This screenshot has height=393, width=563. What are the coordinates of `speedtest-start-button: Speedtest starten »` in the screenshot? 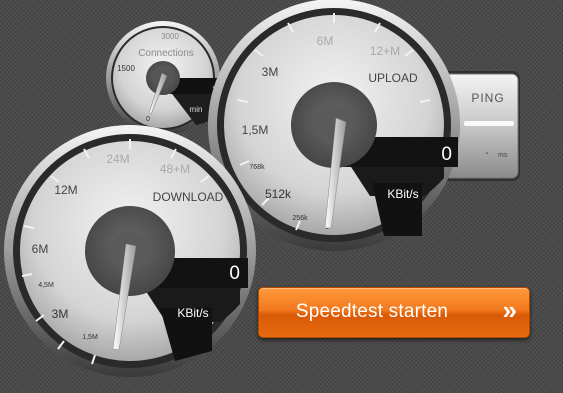 It's located at (394, 312).